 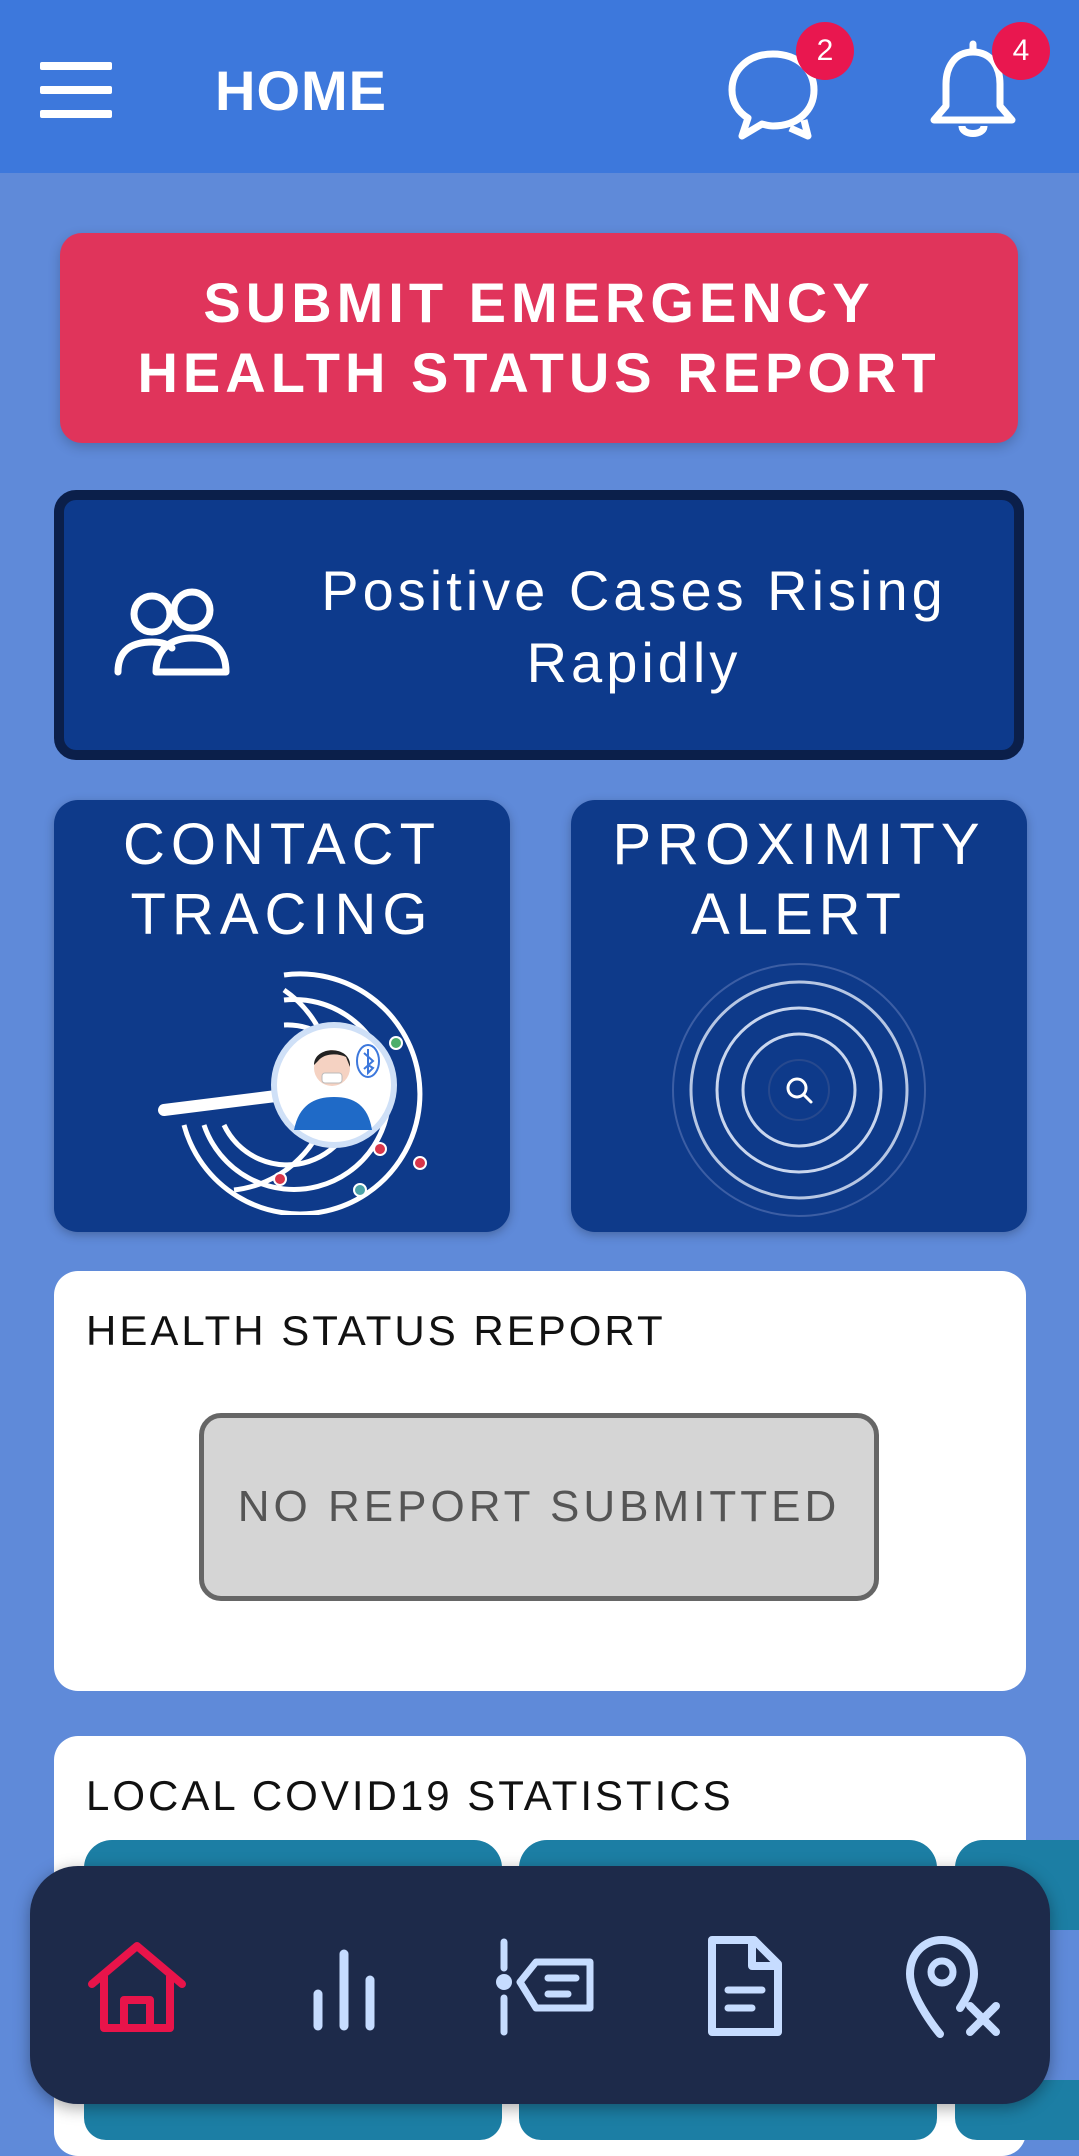 What do you see at coordinates (344, 1990) in the screenshot?
I see `bar-chart-icon` at bounding box center [344, 1990].